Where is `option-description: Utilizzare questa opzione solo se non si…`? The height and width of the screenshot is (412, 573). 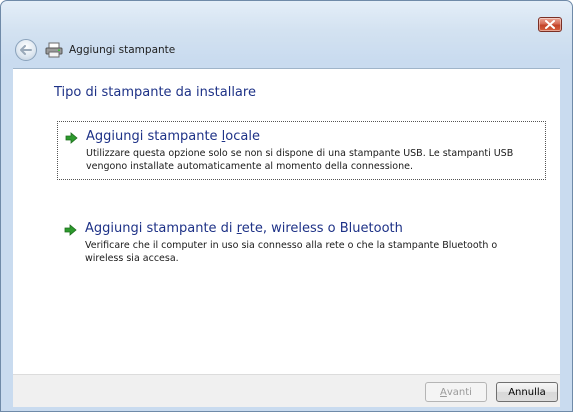 option-description: Utilizzare questa opzione solo se non si… is located at coordinates (300, 160).